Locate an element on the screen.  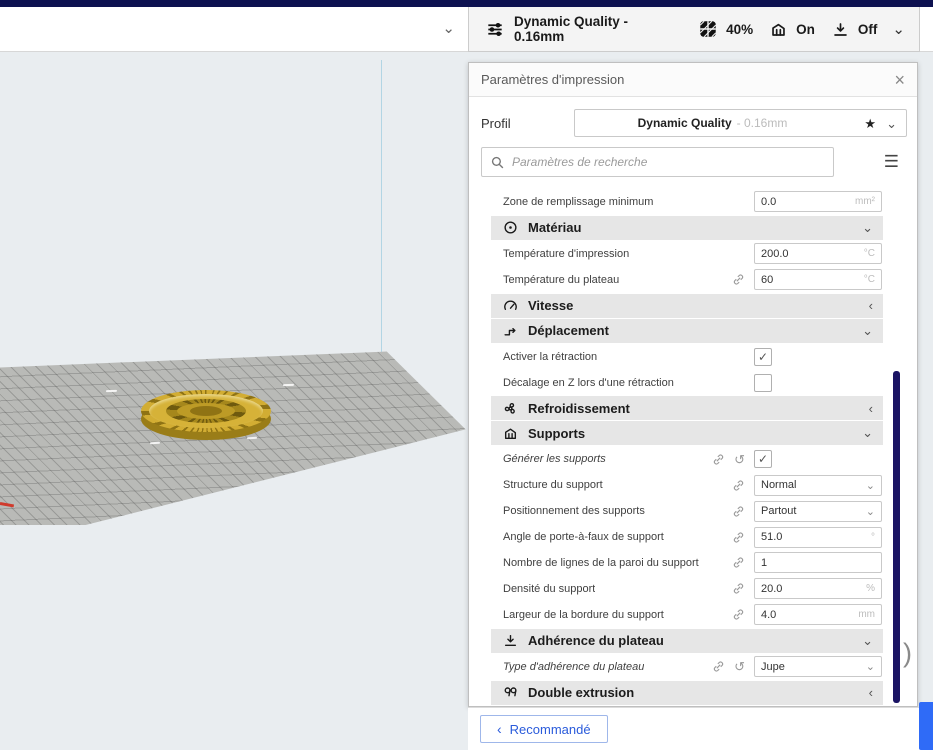
action-panel-edge is located at coordinates (926, 726).